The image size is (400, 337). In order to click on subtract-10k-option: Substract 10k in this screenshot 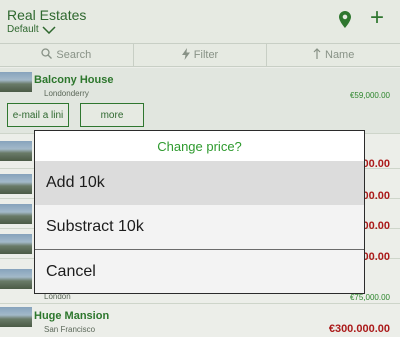, I will do `click(199, 227)`.